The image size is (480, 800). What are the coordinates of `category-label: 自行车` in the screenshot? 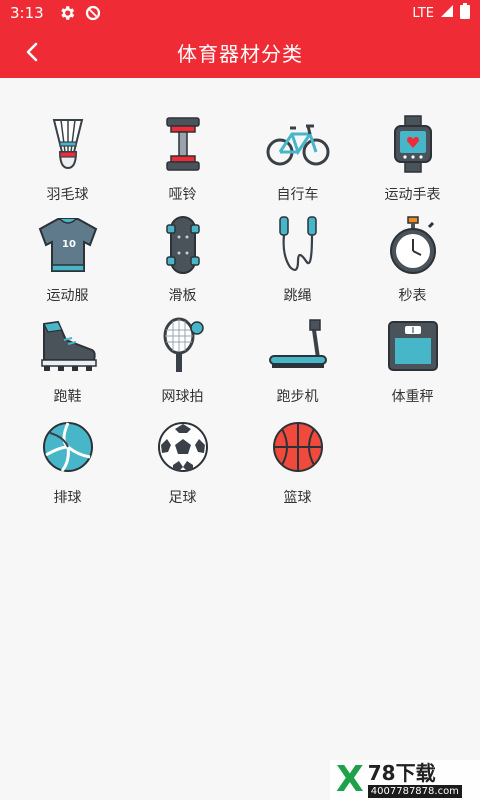 It's located at (297, 195).